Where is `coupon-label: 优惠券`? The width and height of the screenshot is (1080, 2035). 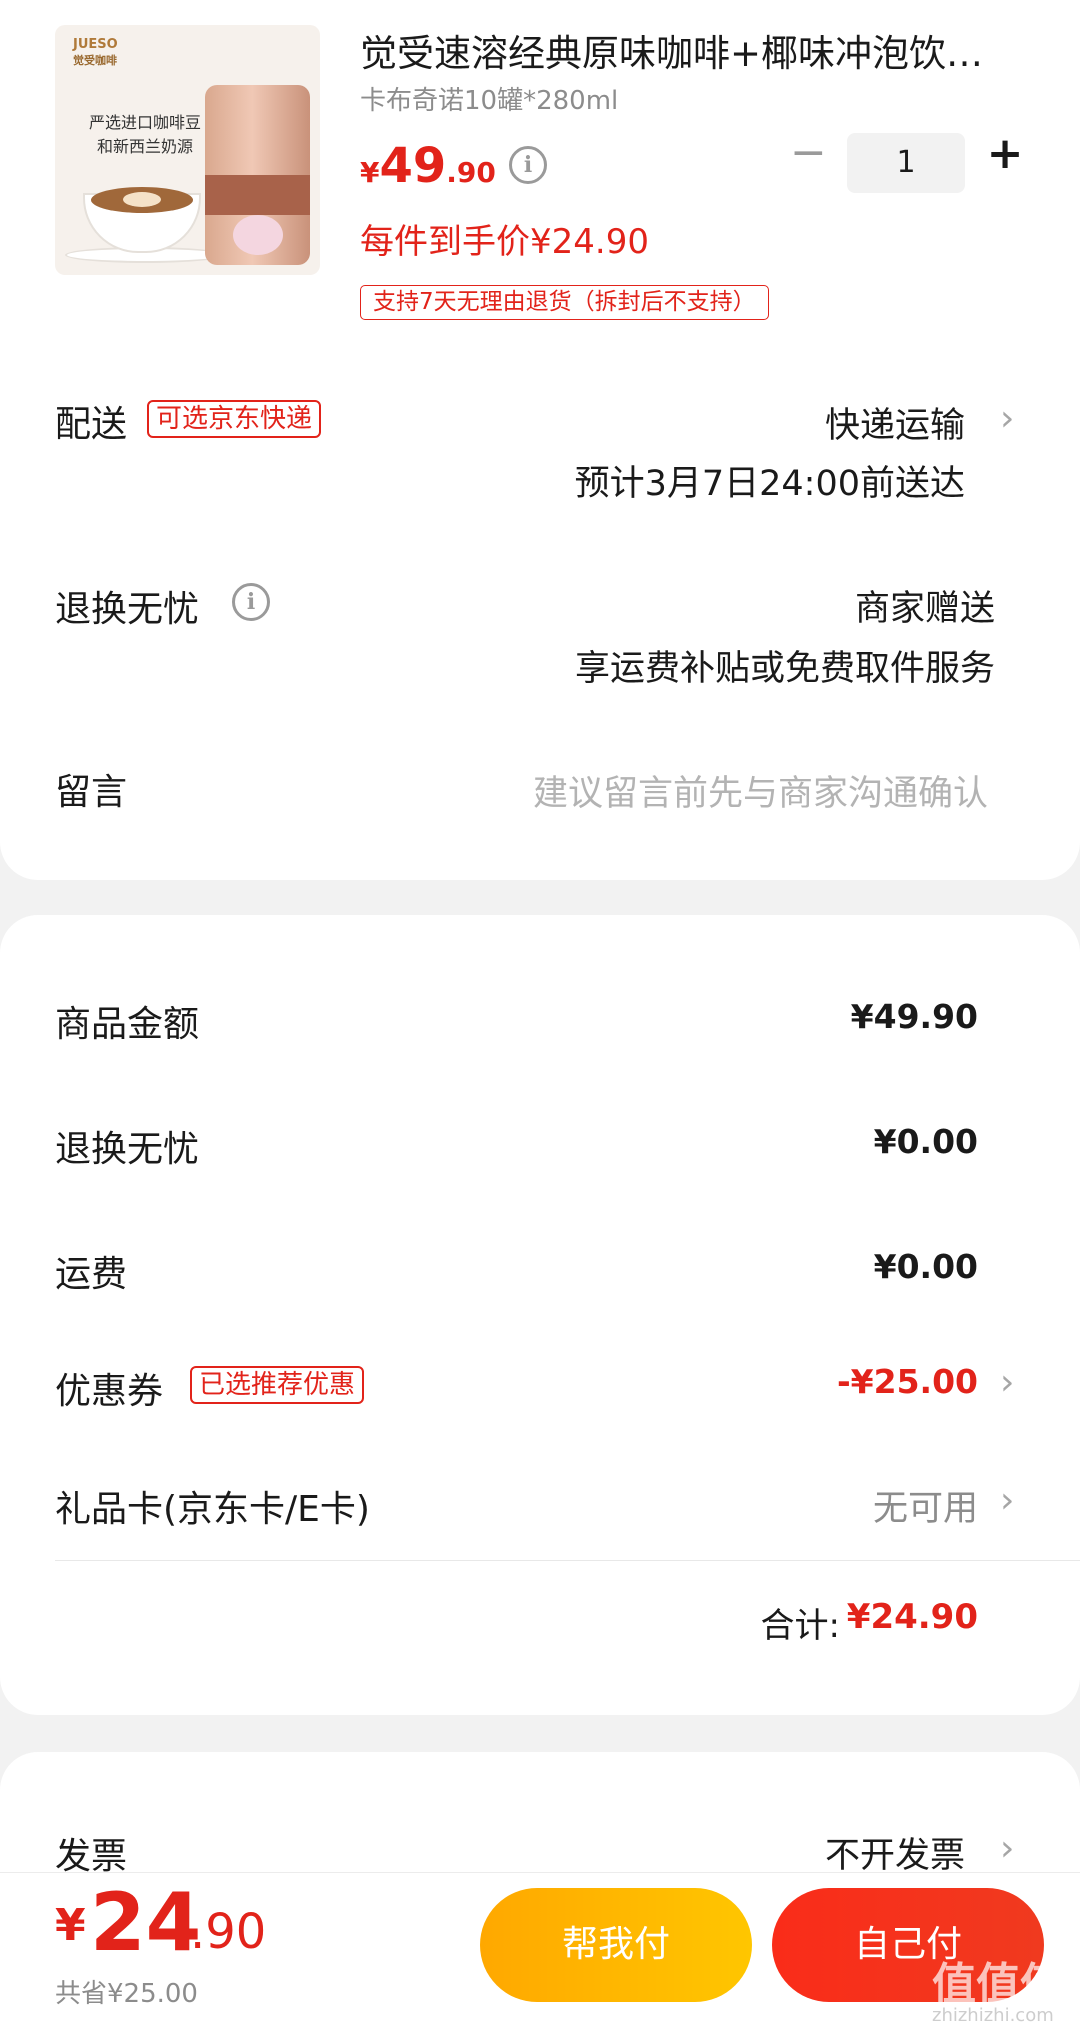
coupon-label: 优惠券 is located at coordinates (109, 1391).